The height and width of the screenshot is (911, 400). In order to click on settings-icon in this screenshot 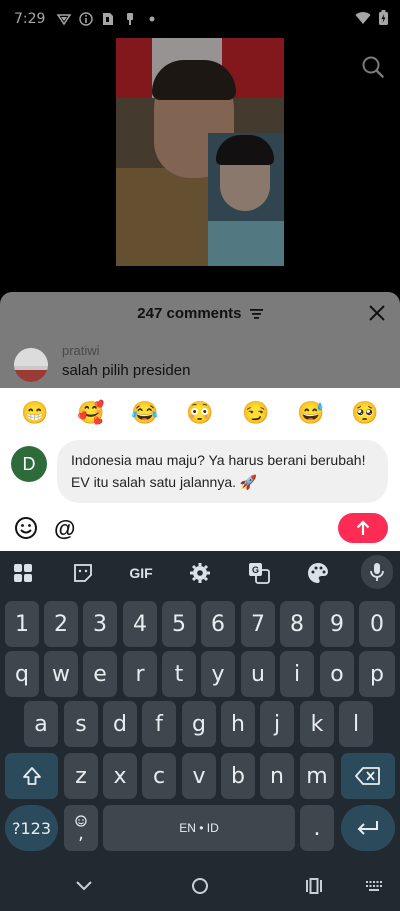, I will do `click(200, 573)`.